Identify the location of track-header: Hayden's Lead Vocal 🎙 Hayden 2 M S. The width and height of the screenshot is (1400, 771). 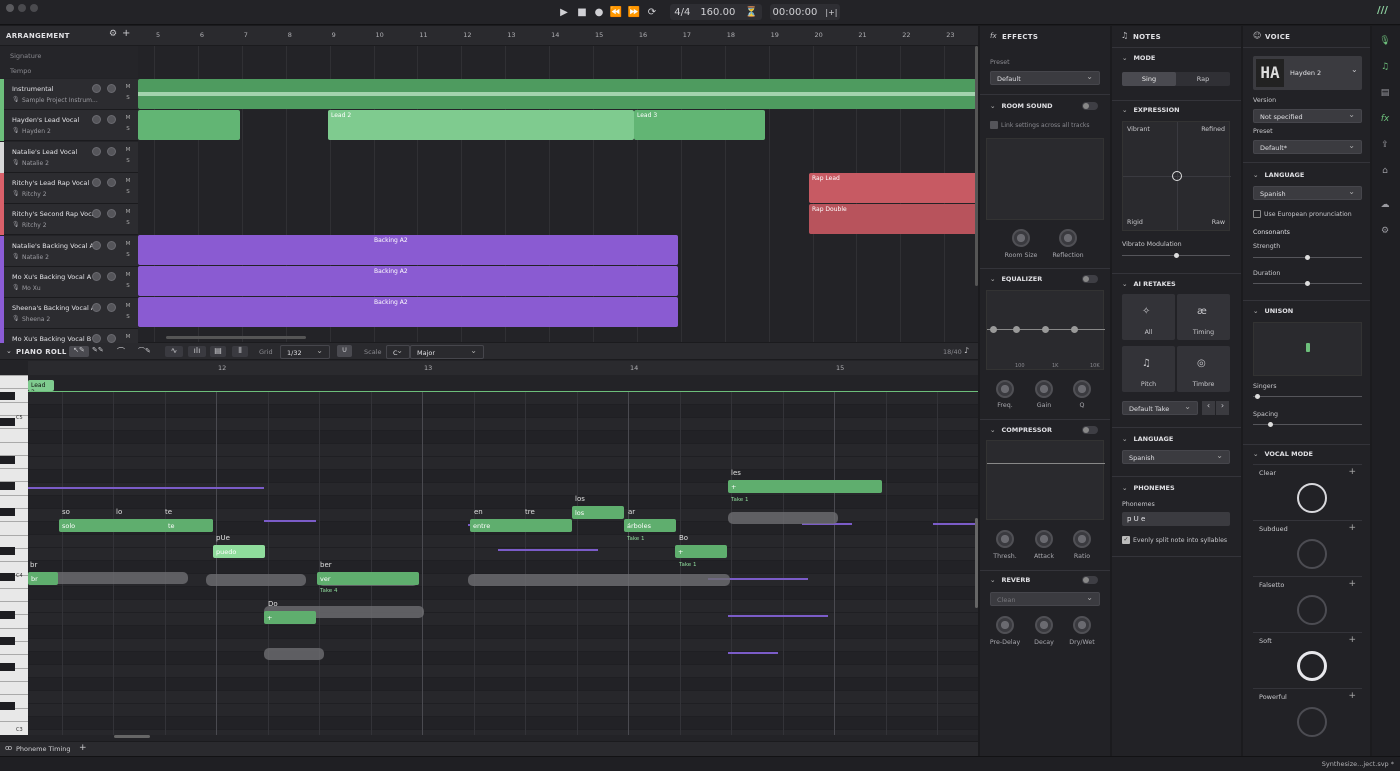
(69, 126).